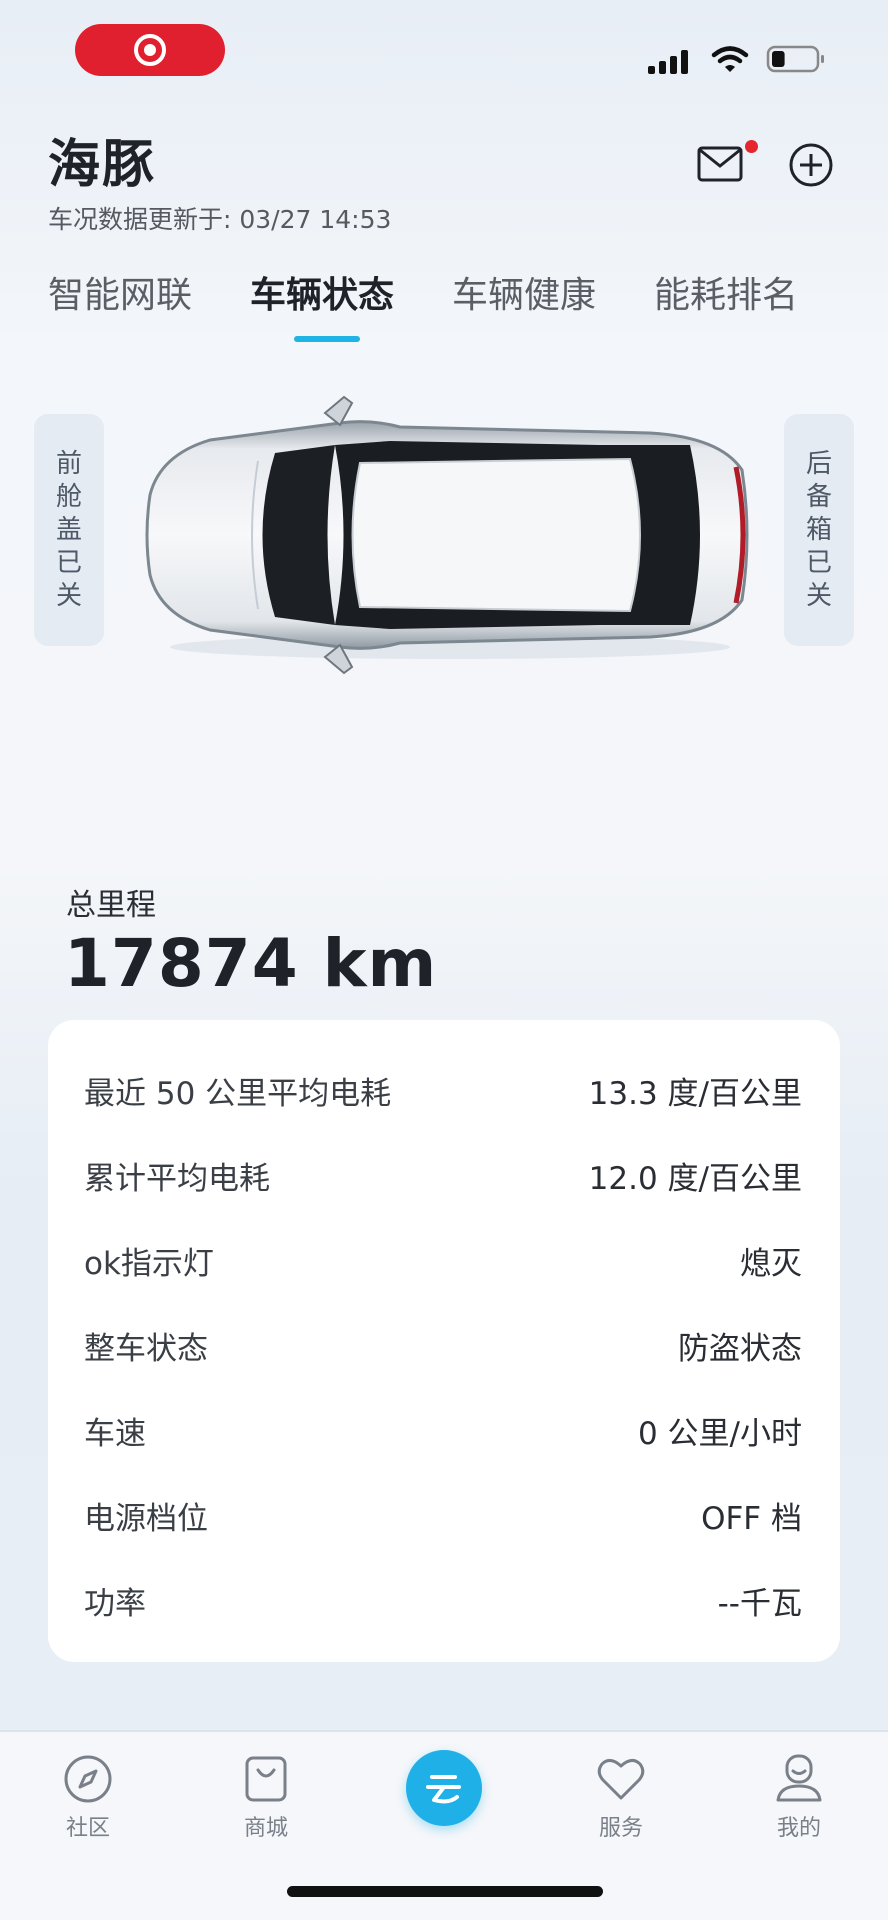 The image size is (888, 1920). What do you see at coordinates (447, 535) in the screenshot?
I see `car-top-view-image` at bounding box center [447, 535].